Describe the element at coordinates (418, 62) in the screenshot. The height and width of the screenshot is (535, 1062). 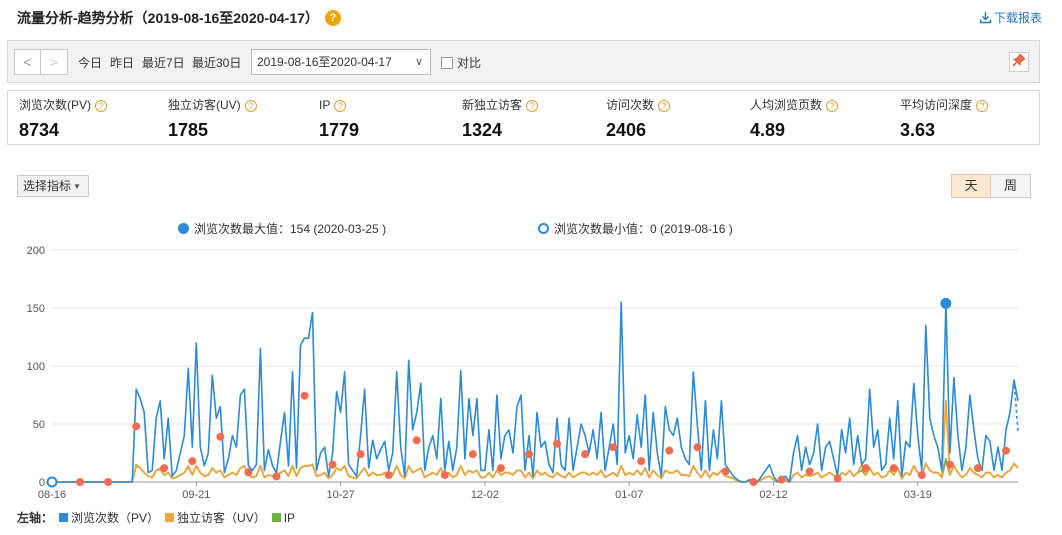
I see `chevron-down-icon: ∨` at that location.